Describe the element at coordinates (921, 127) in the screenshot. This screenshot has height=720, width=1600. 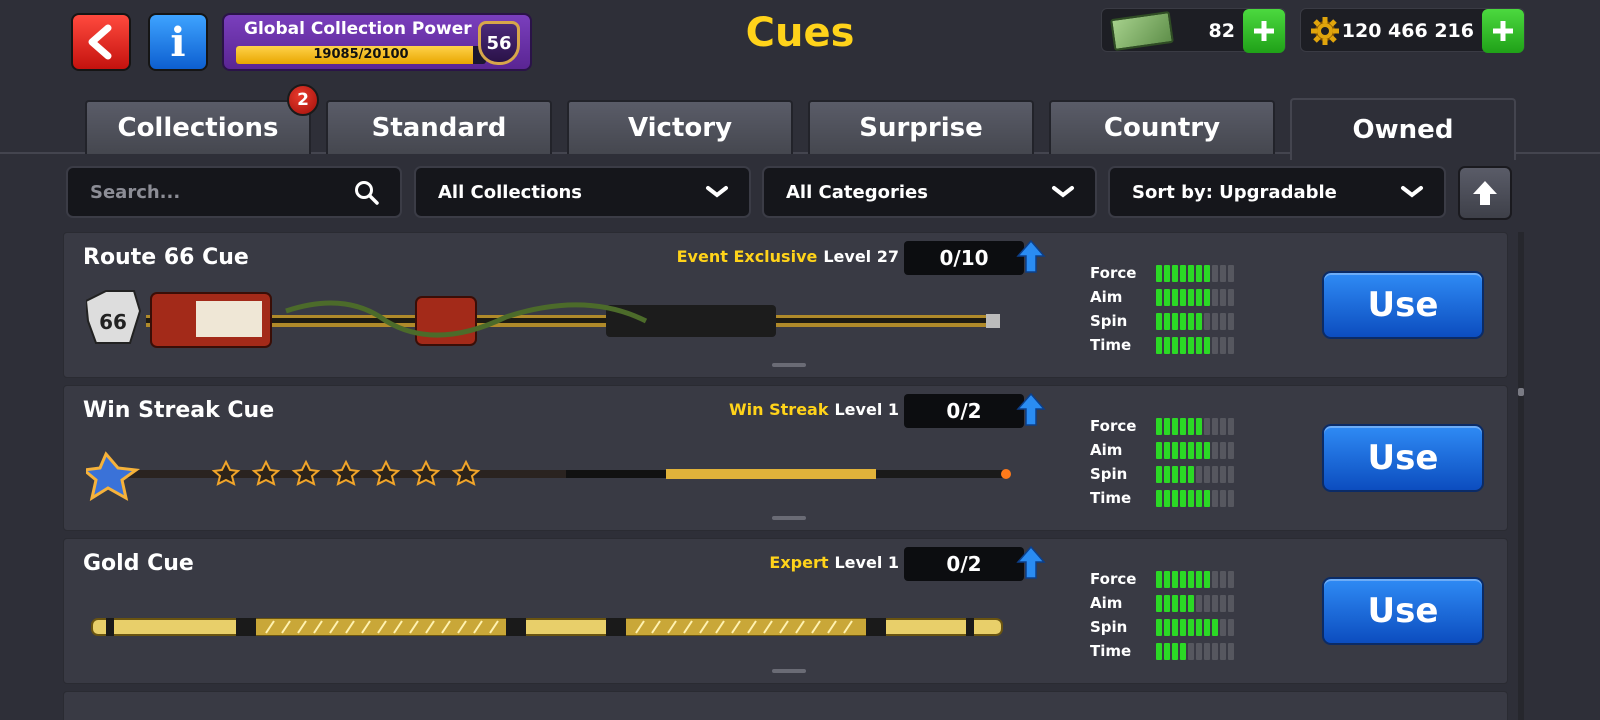
I see `tab-surprise: Surprise` at that location.